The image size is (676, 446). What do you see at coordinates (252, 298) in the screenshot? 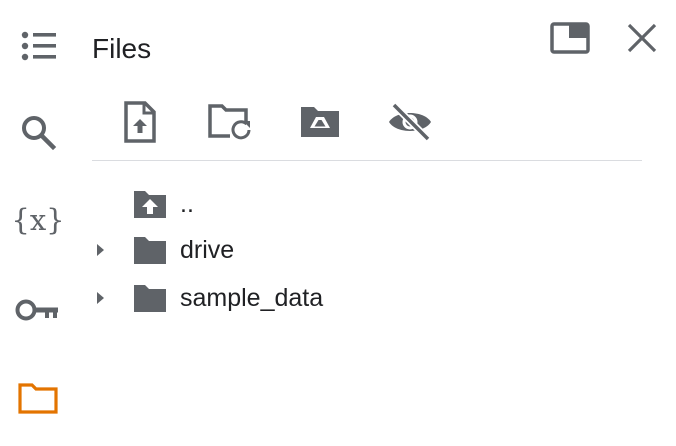
I see `file-tree-label: sample_data` at bounding box center [252, 298].